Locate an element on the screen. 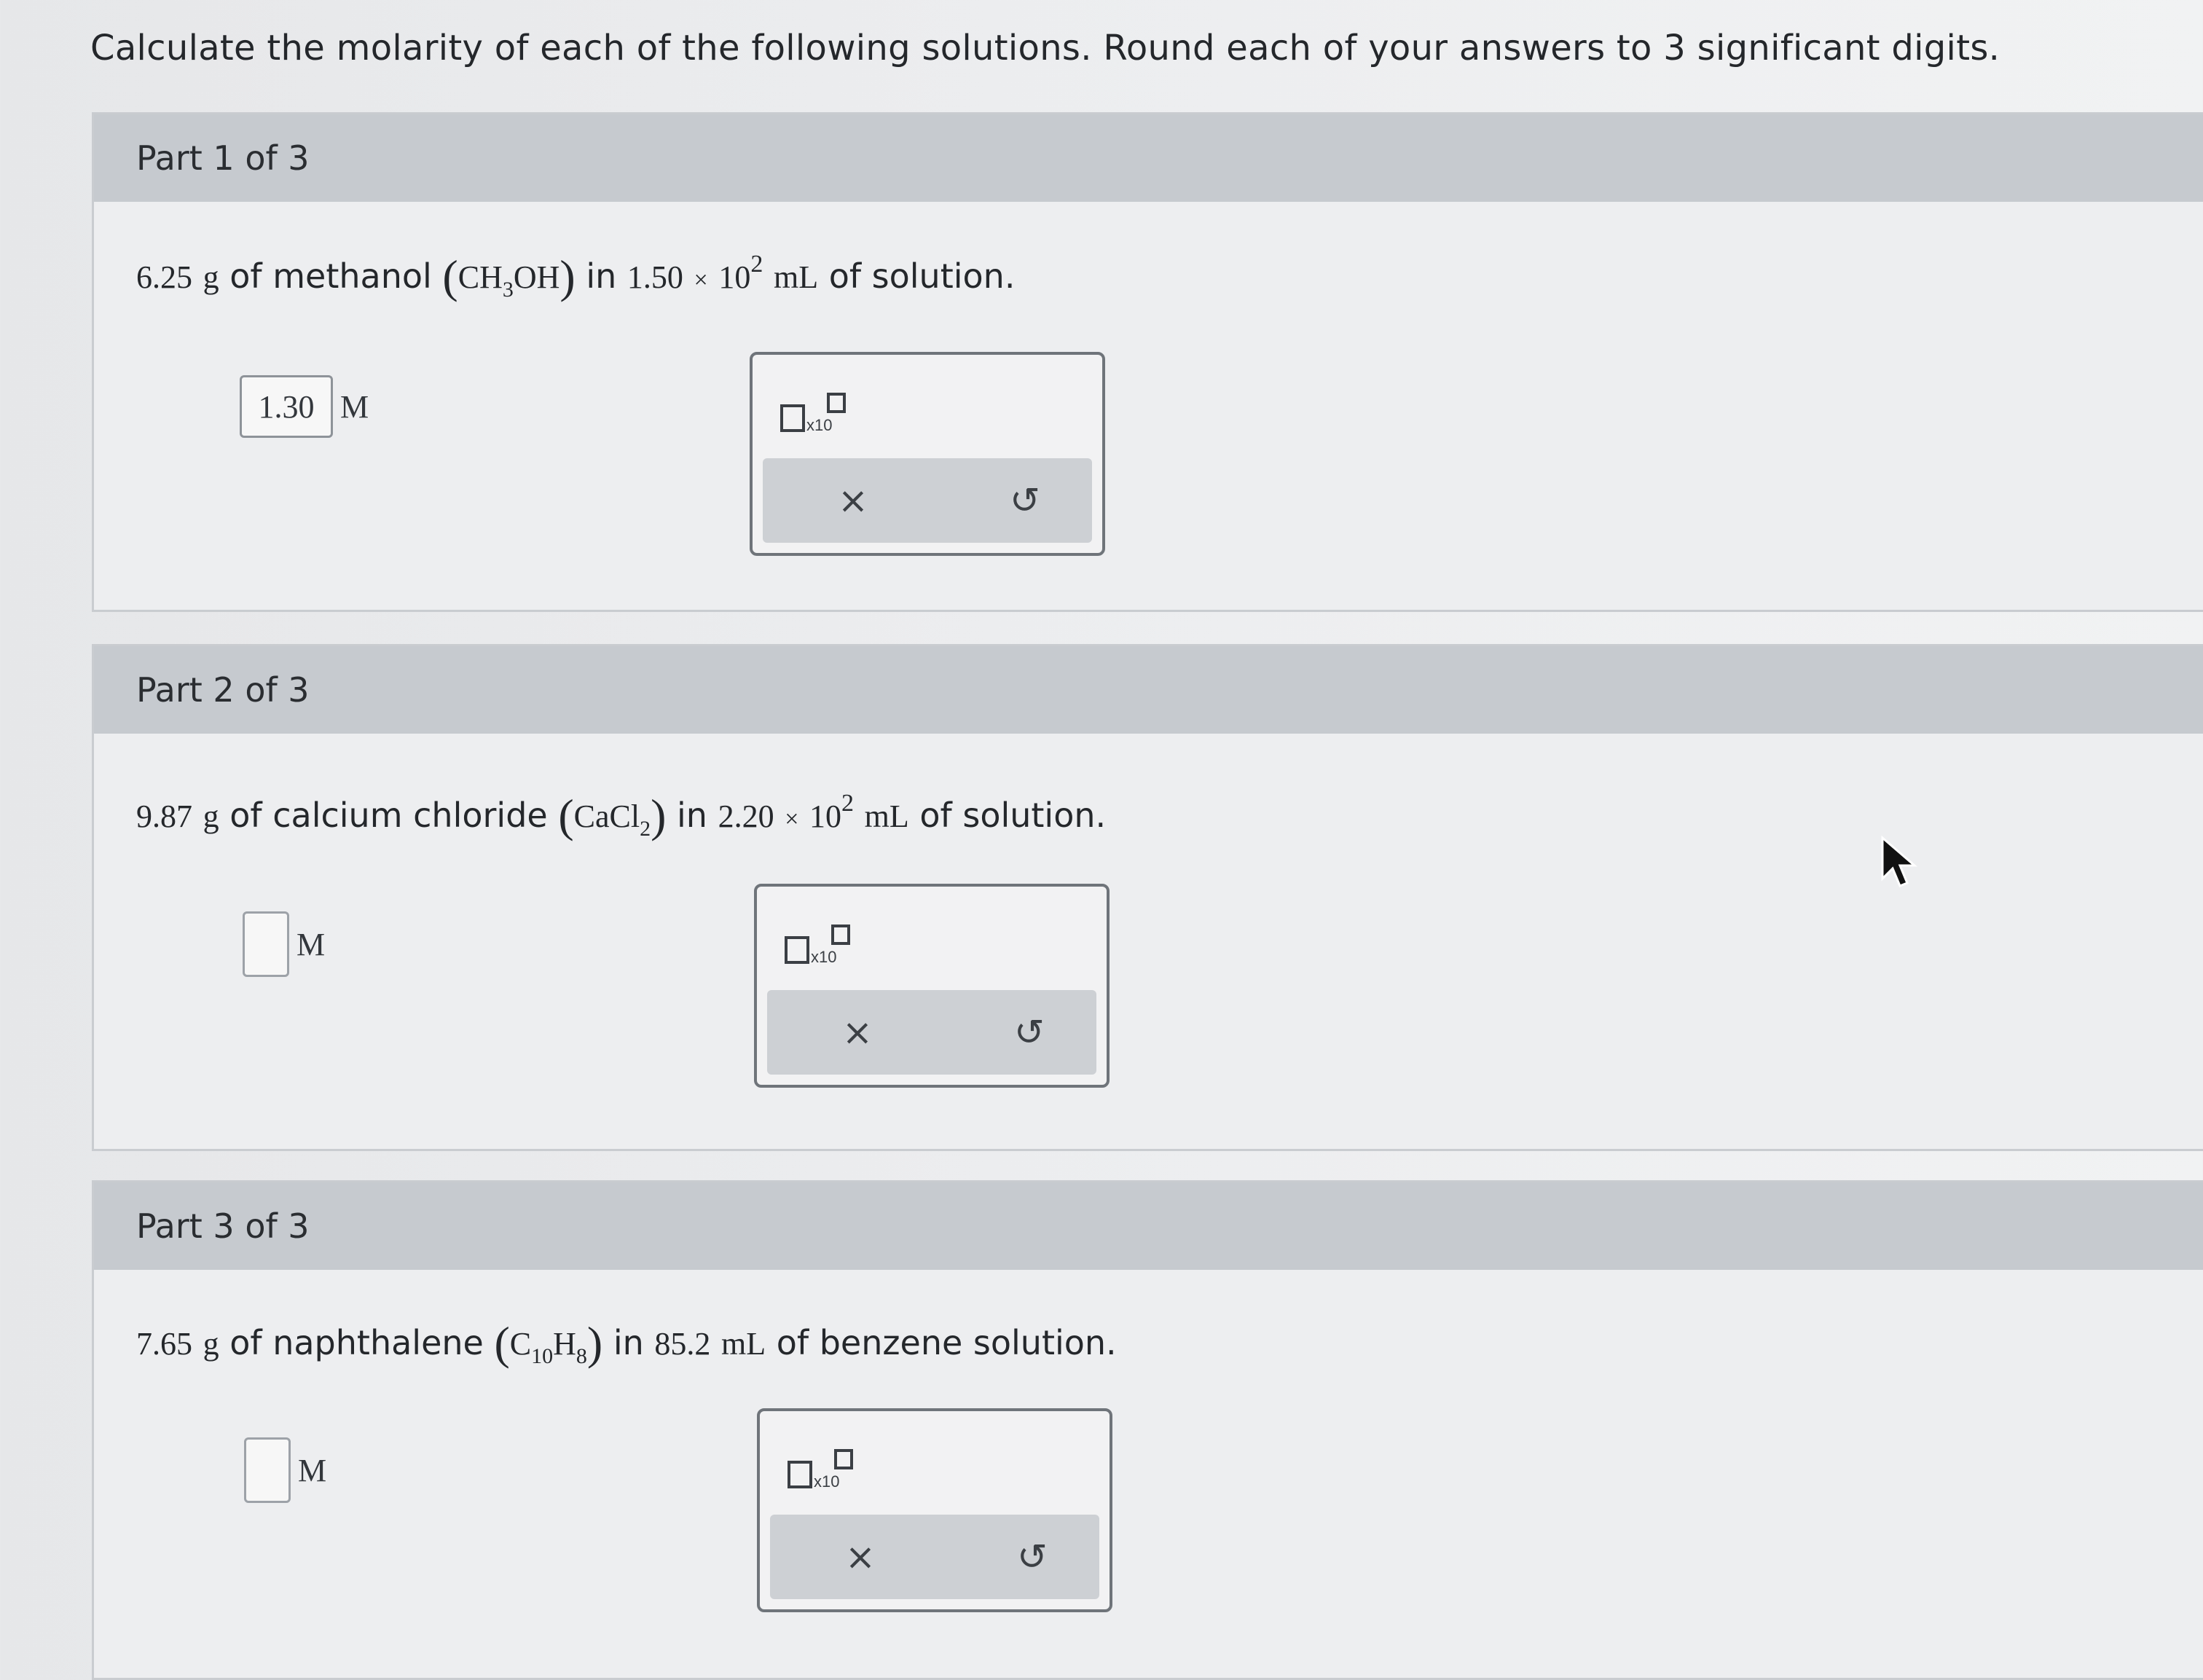 The image size is (2203, 1680). part-1-tool-bar: × ↺ is located at coordinates (927, 501).